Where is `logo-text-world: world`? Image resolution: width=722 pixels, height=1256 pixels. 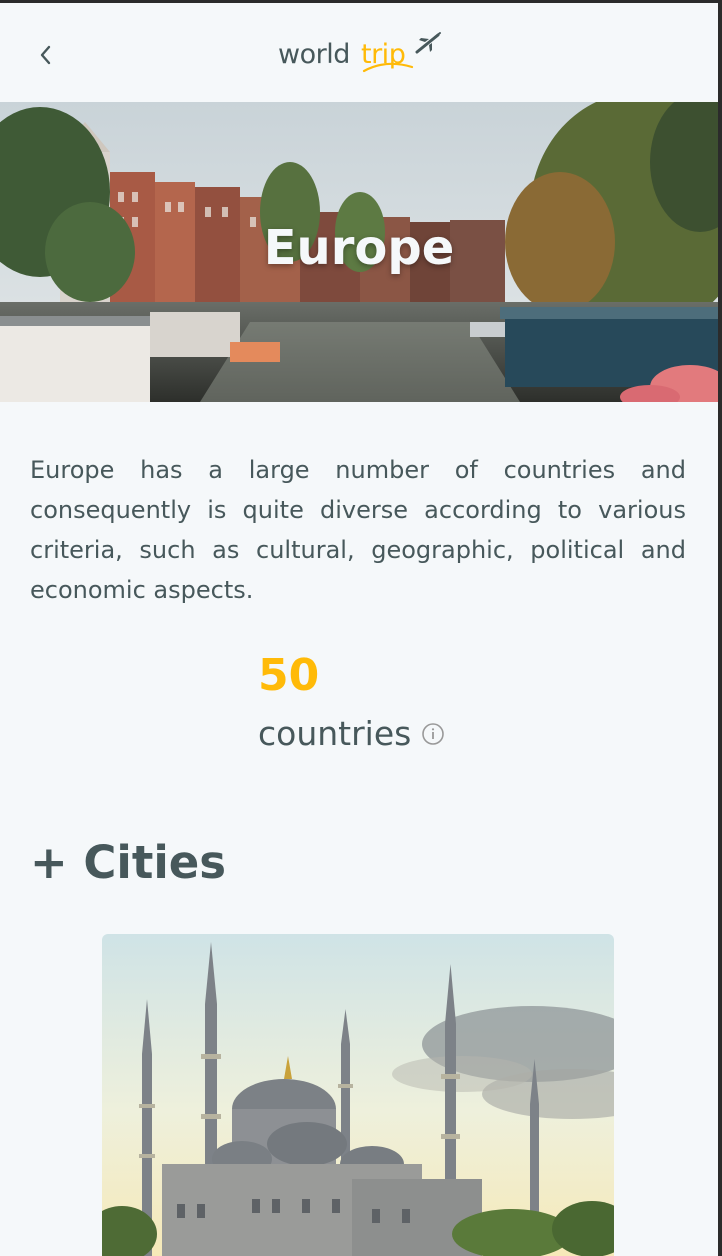 logo-text-world: world is located at coordinates (314, 54).